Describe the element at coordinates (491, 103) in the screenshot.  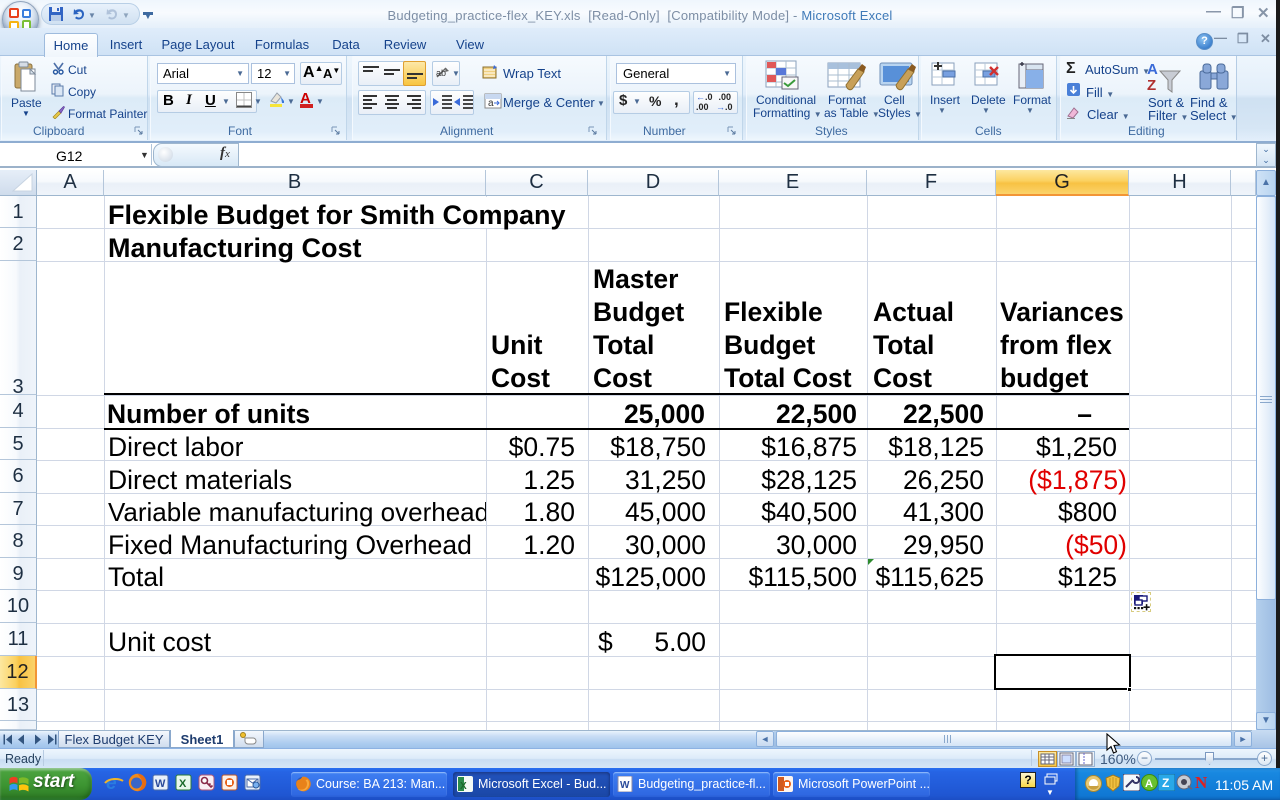
I see `svg-text: a` at that location.